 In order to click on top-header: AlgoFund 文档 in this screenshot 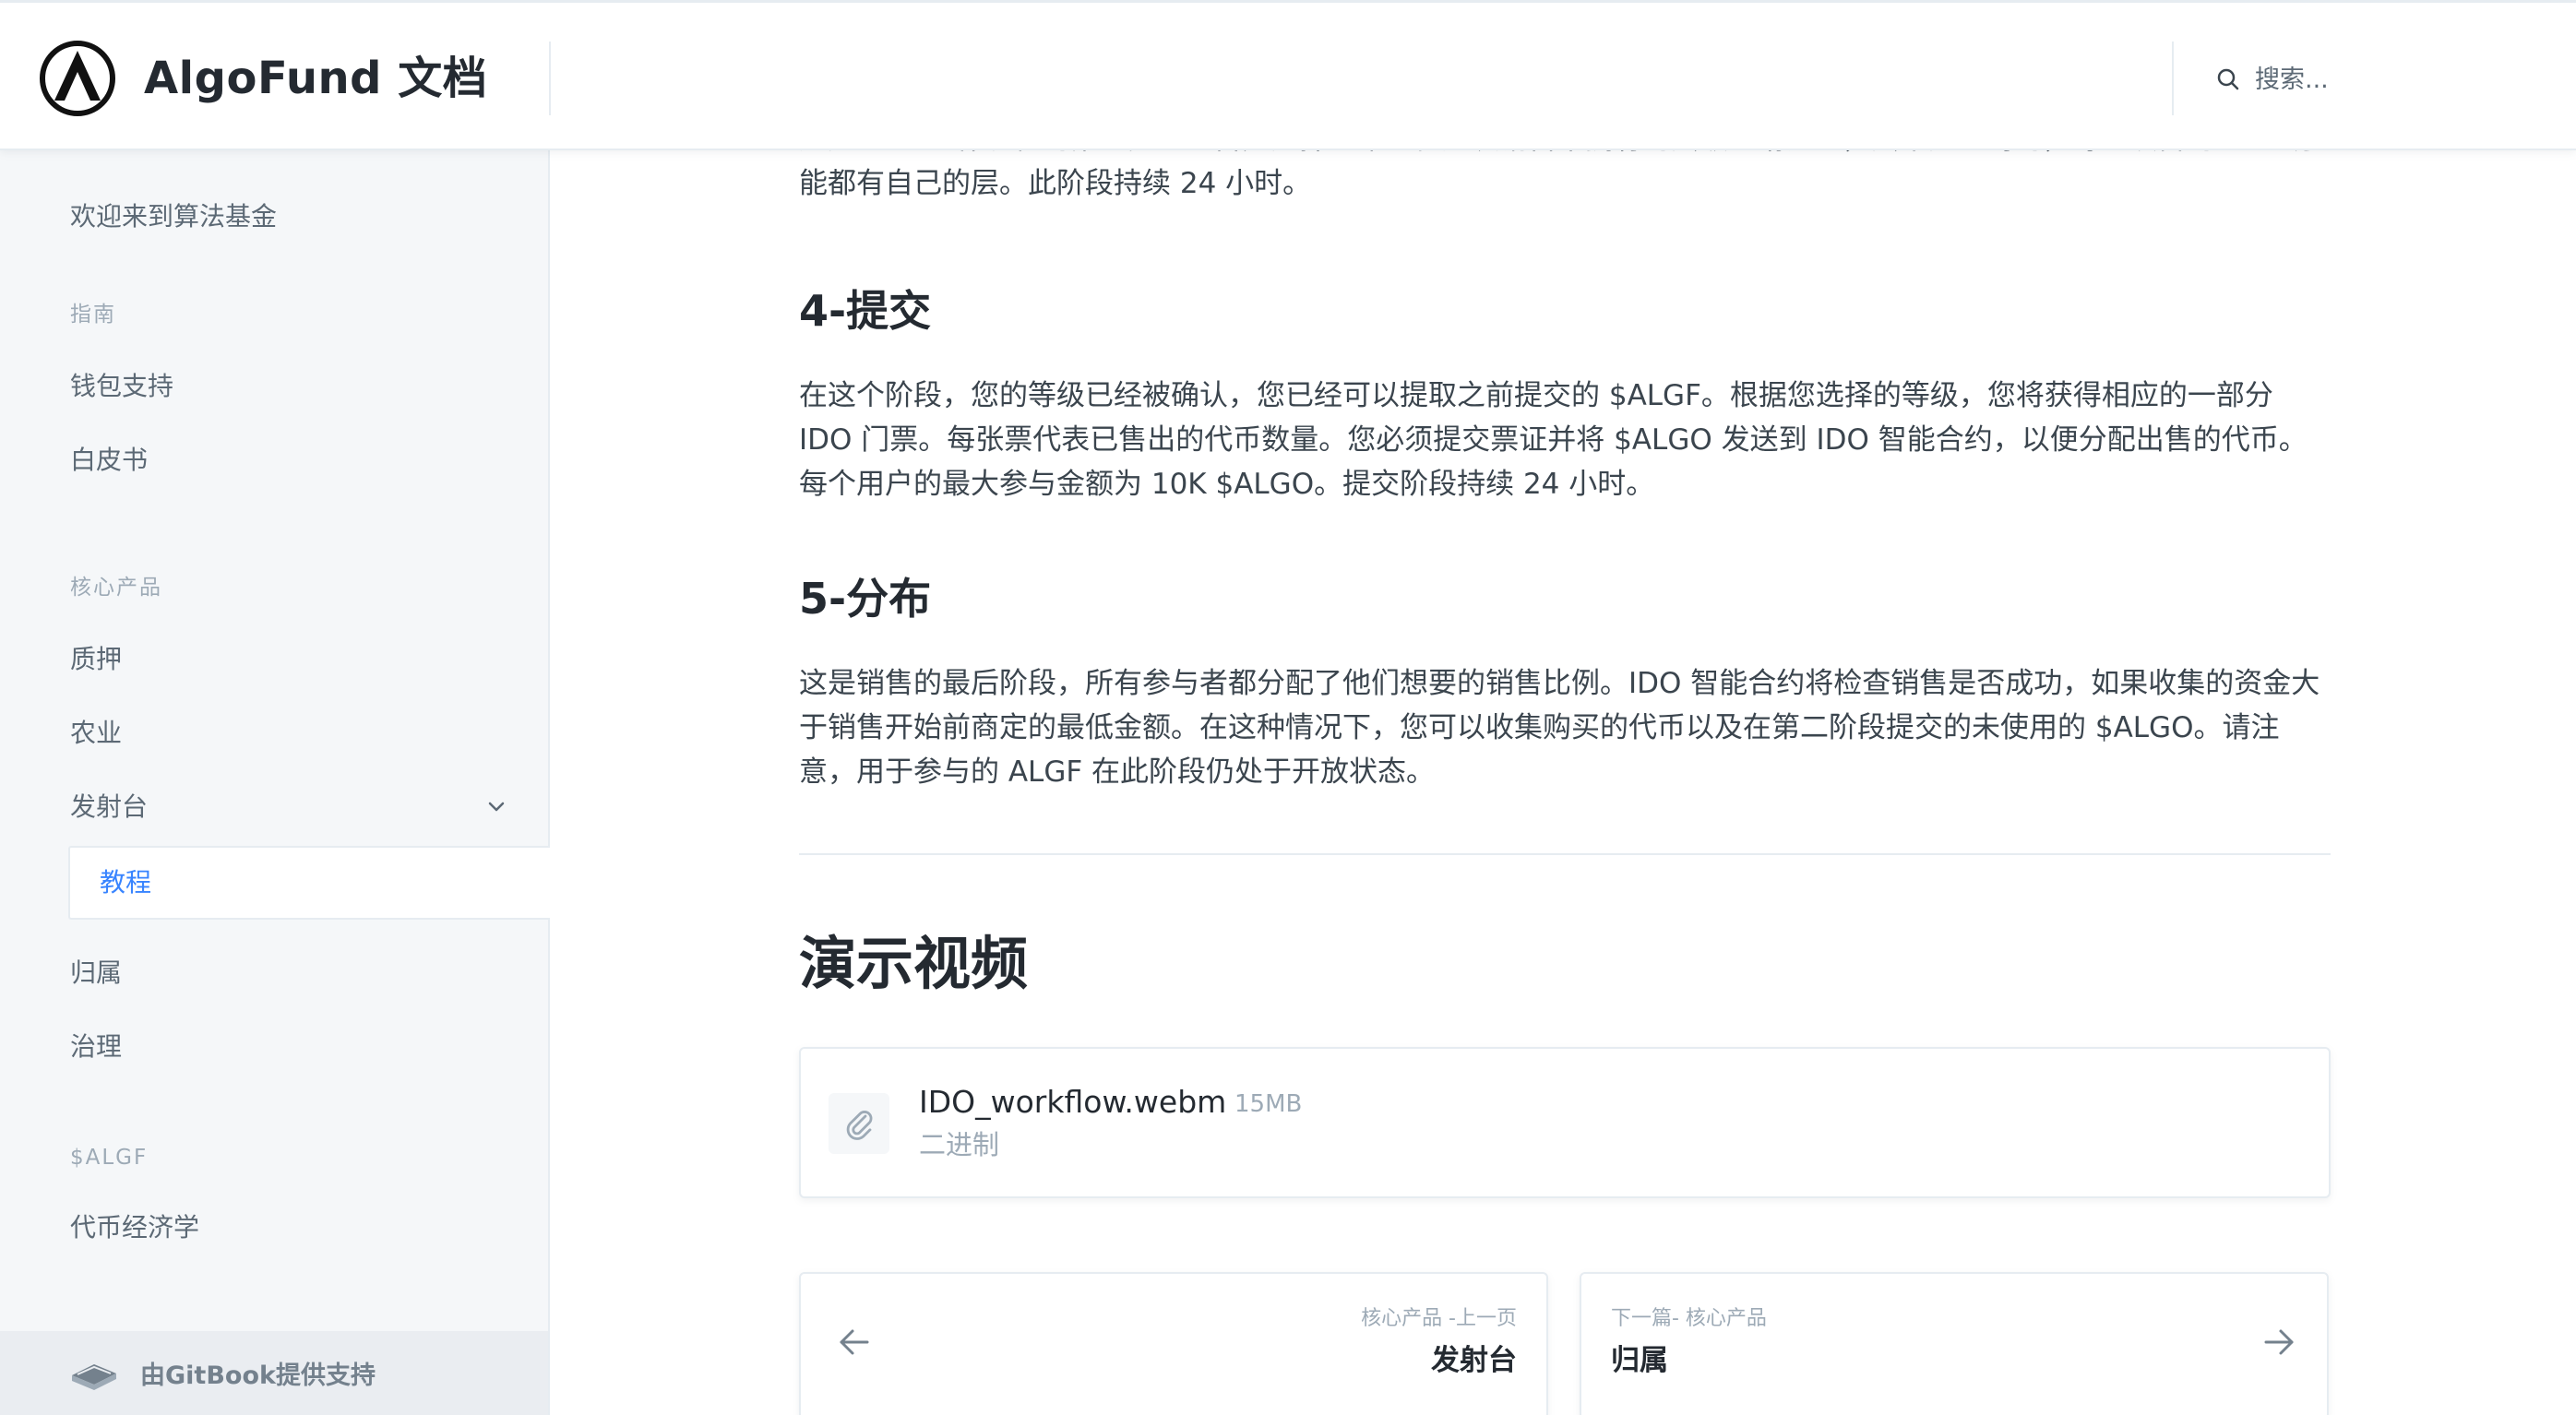, I will do `click(1288, 75)`.